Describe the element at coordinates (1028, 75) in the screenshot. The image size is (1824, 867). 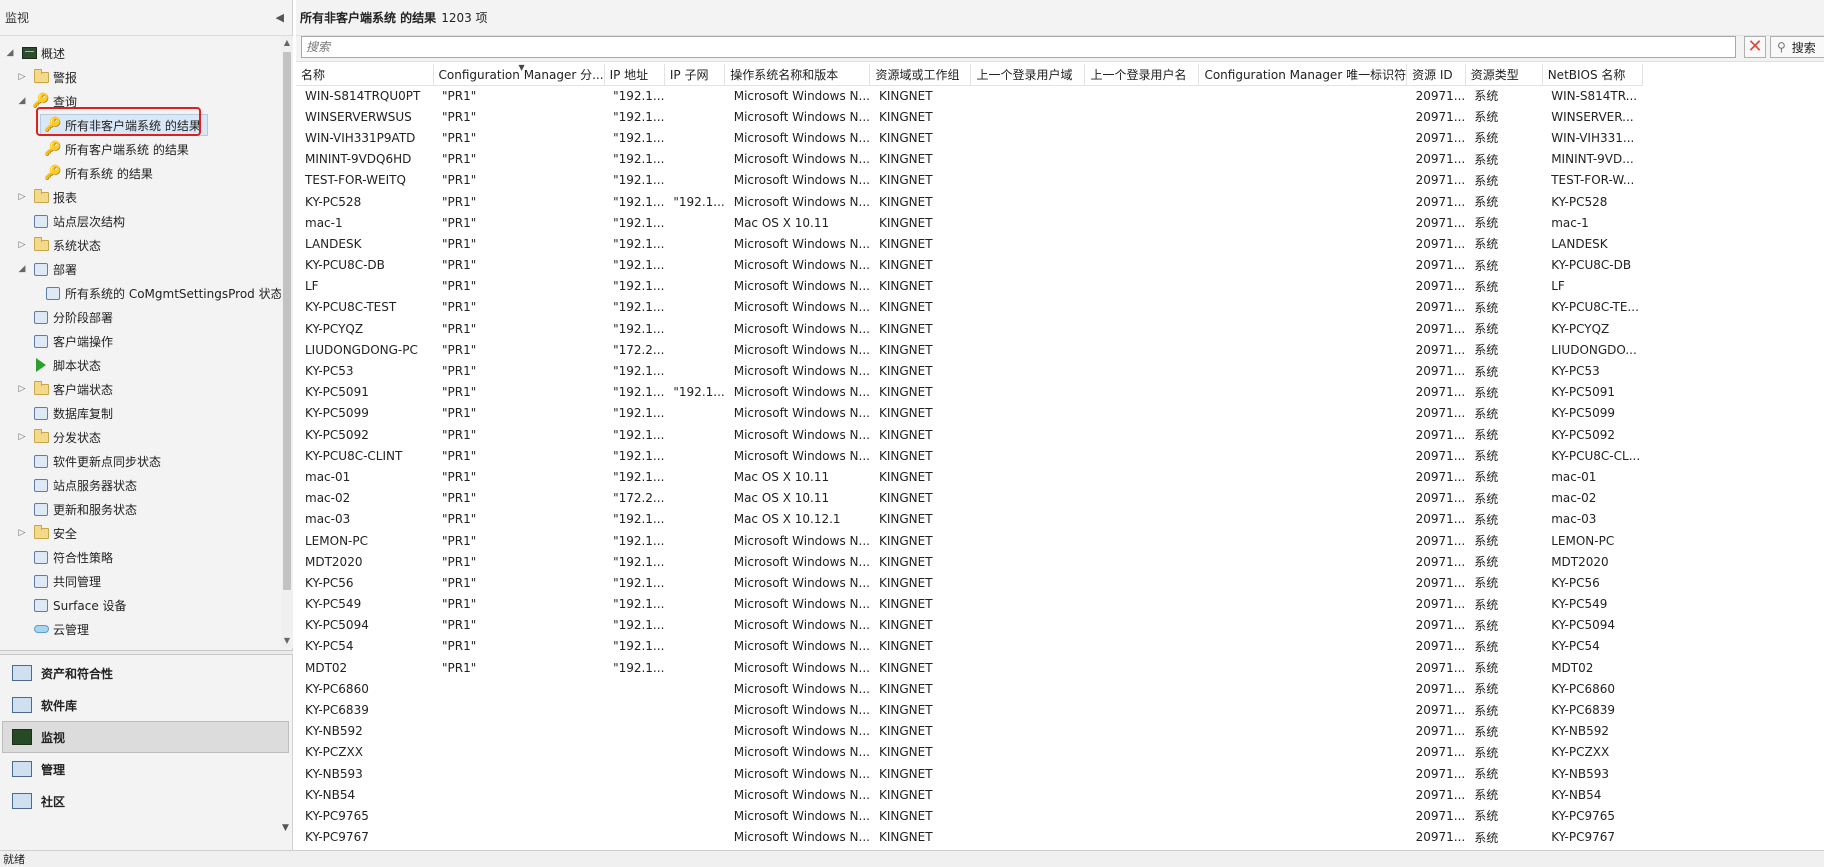
I see `column-header-6: 上一个登录用户域` at that location.